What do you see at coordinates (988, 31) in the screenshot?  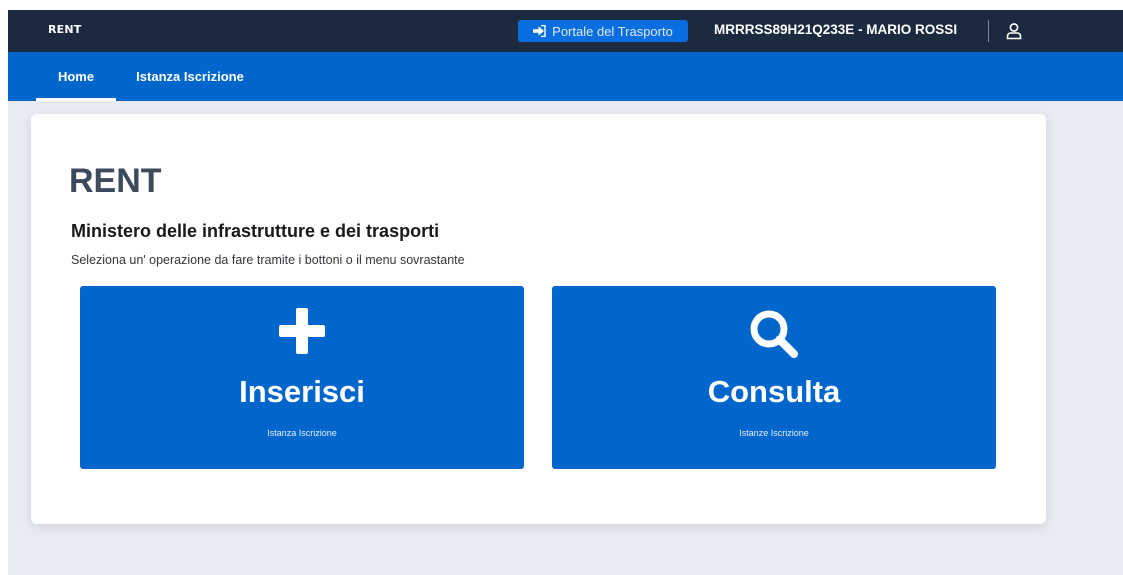 I see `header-divider` at bounding box center [988, 31].